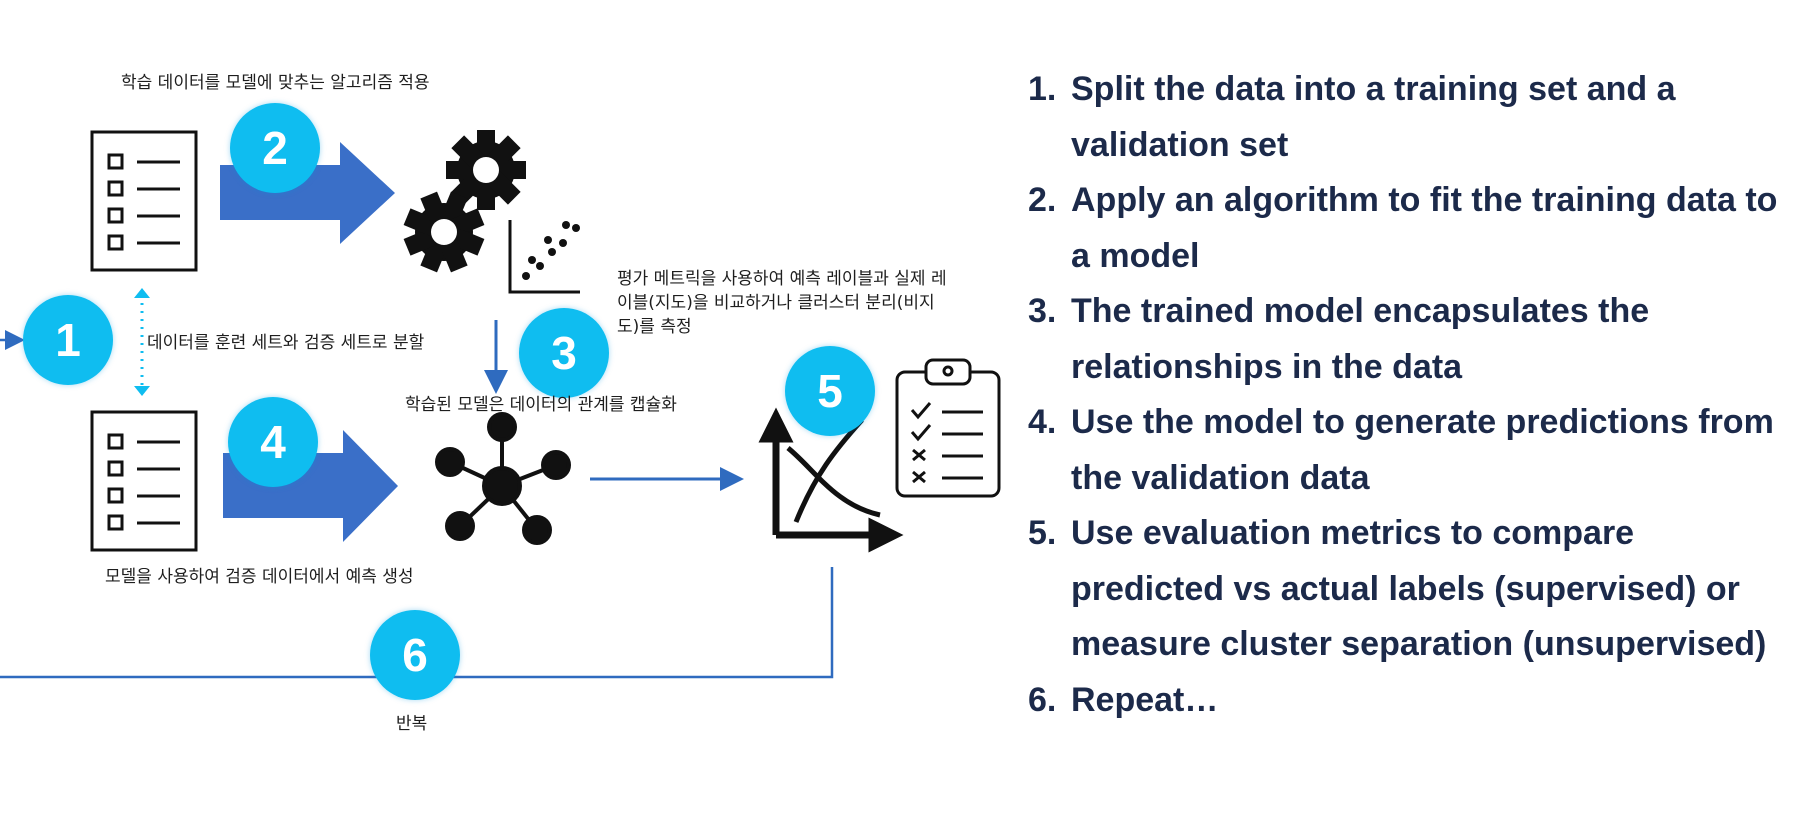 The width and height of the screenshot is (1807, 822). I want to click on step-6-badge: 6, so click(415, 655).